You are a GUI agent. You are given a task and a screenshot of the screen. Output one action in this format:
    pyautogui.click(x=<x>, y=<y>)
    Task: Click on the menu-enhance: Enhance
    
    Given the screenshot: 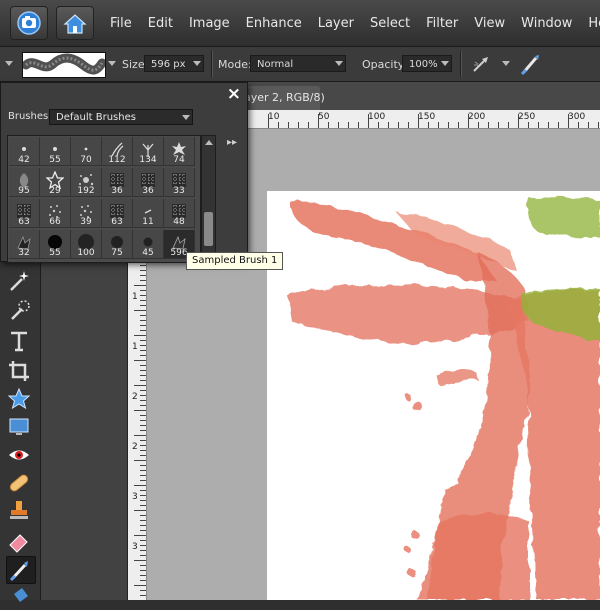 What is the action you would take?
    pyautogui.click(x=274, y=23)
    